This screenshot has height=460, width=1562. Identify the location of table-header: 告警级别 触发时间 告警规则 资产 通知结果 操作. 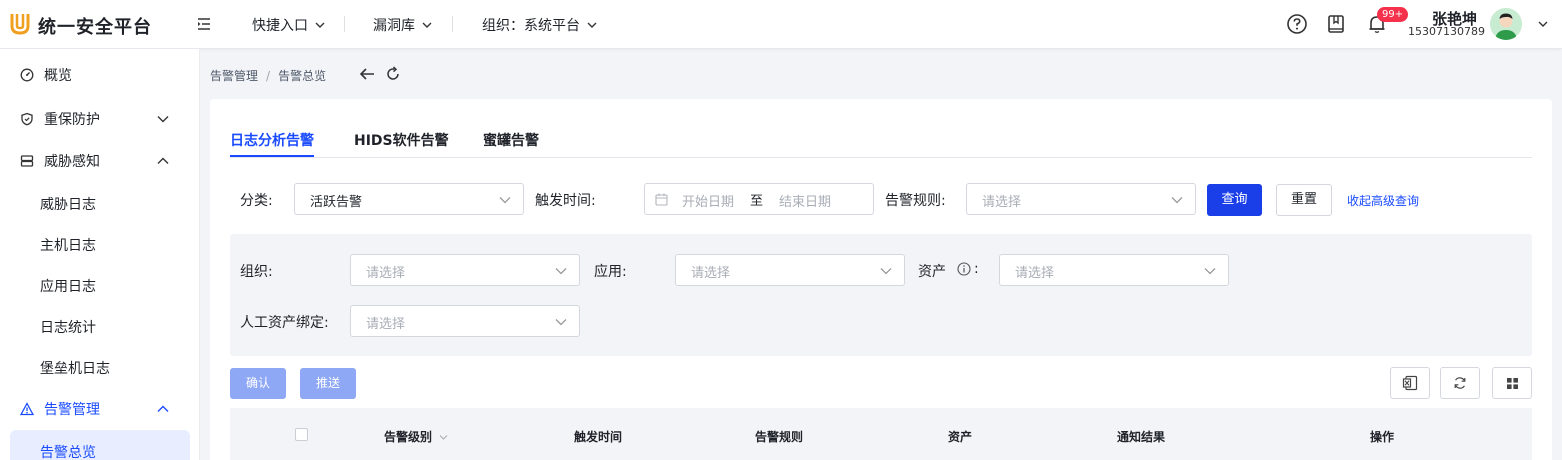
(881, 434).